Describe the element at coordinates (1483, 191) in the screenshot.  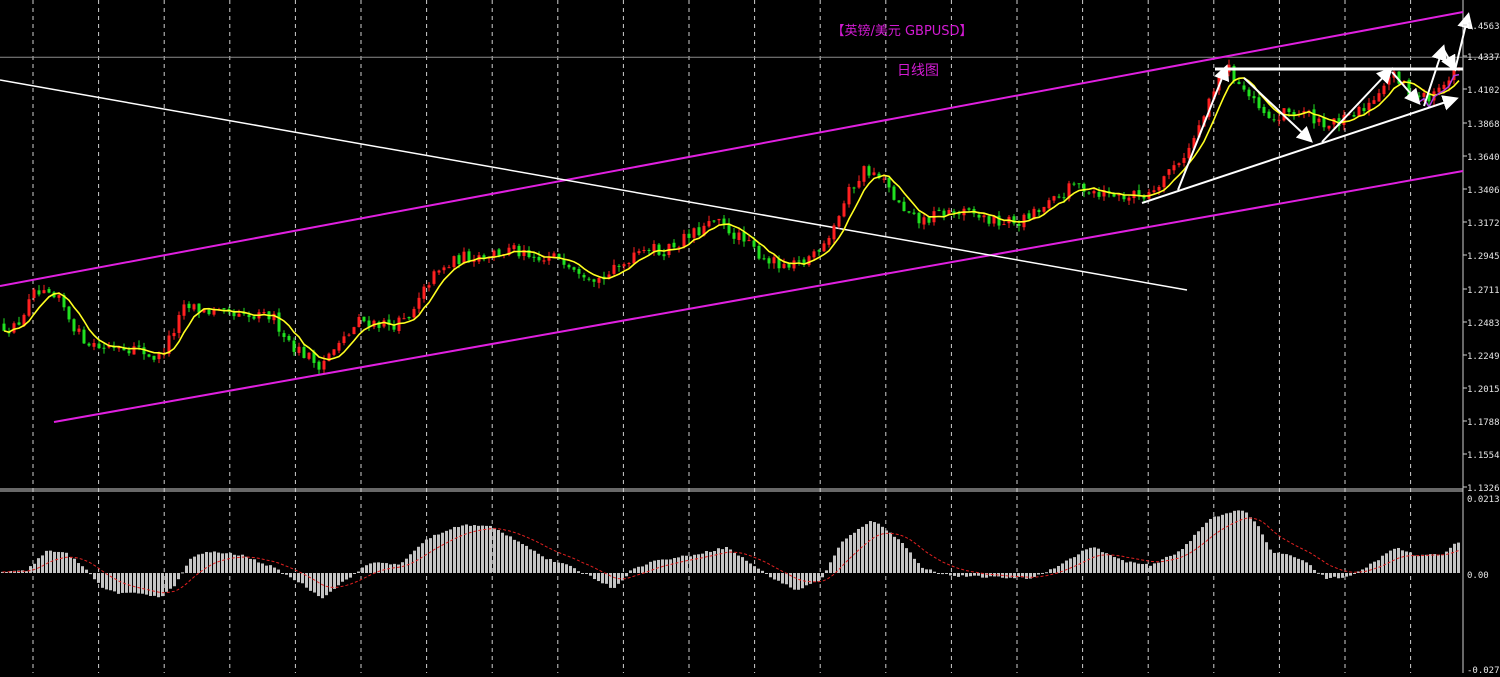
I see `y-tick-label: 1.34065` at that location.